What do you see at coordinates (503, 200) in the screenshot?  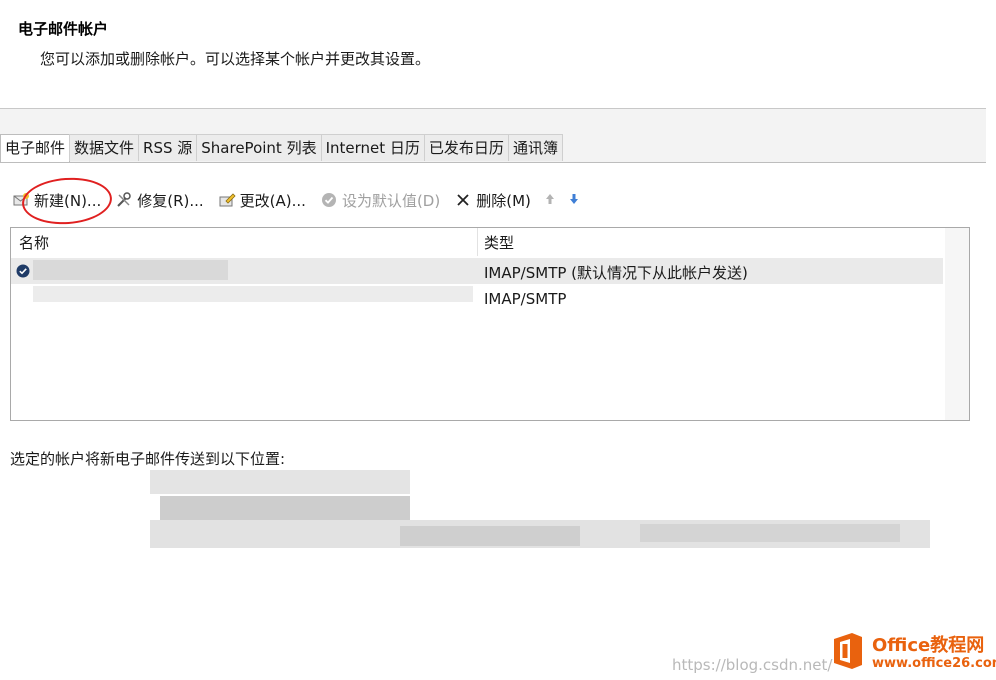 I see `delete-button-label: 删除(M)` at bounding box center [503, 200].